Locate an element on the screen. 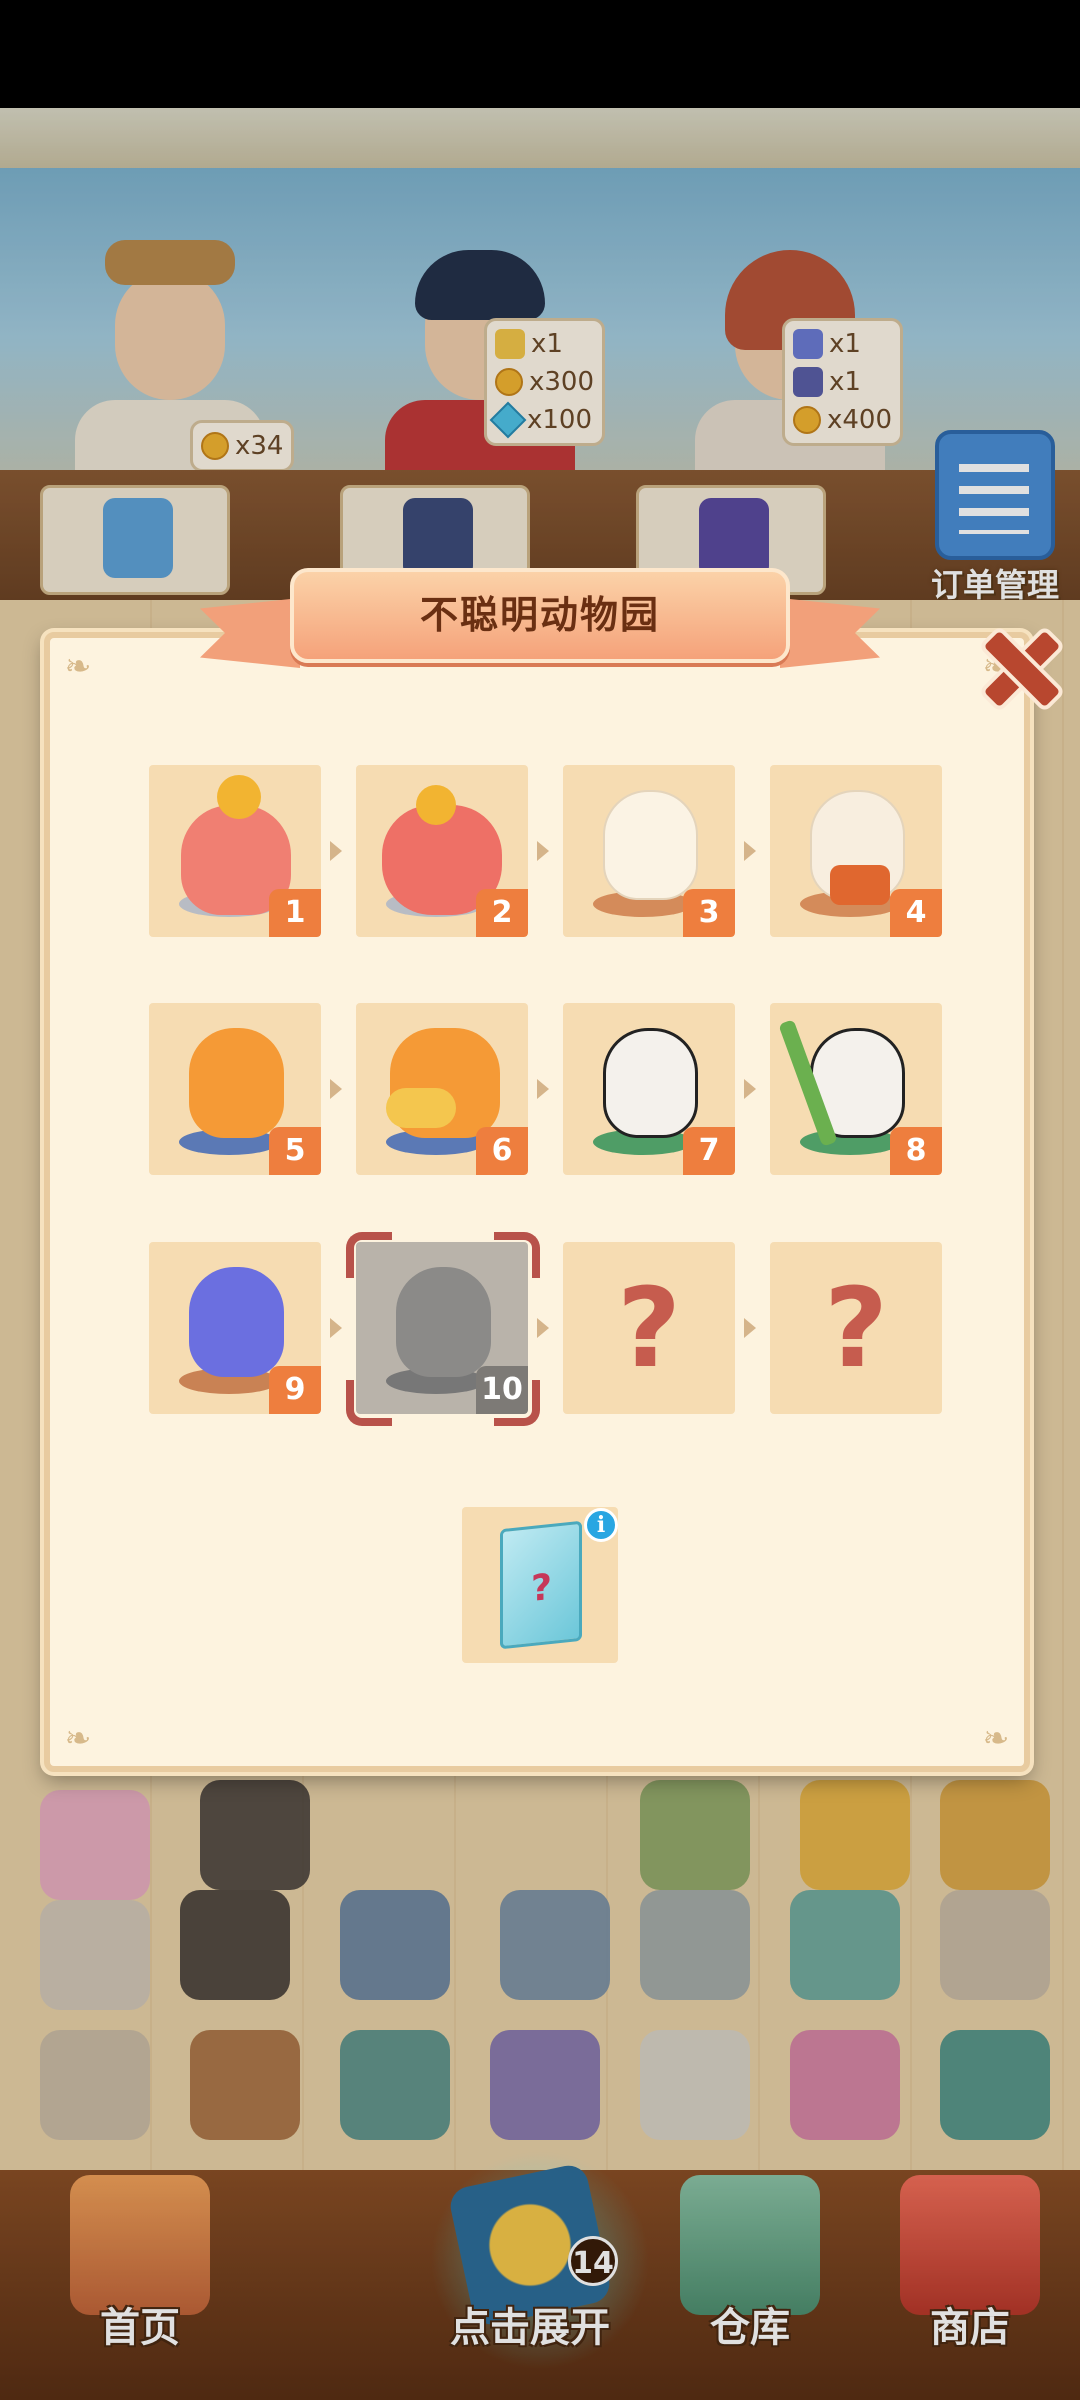  collection-item-5: 5 is located at coordinates (235, 1089).